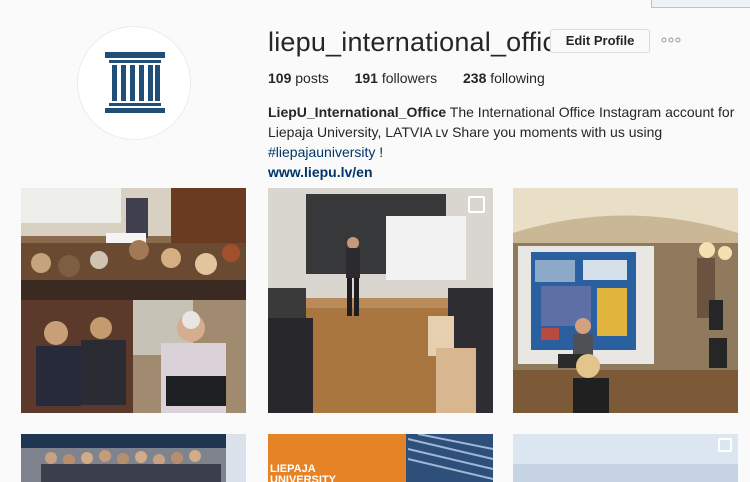 This screenshot has height=482, width=750. I want to click on followers-count: 191, so click(366, 78).